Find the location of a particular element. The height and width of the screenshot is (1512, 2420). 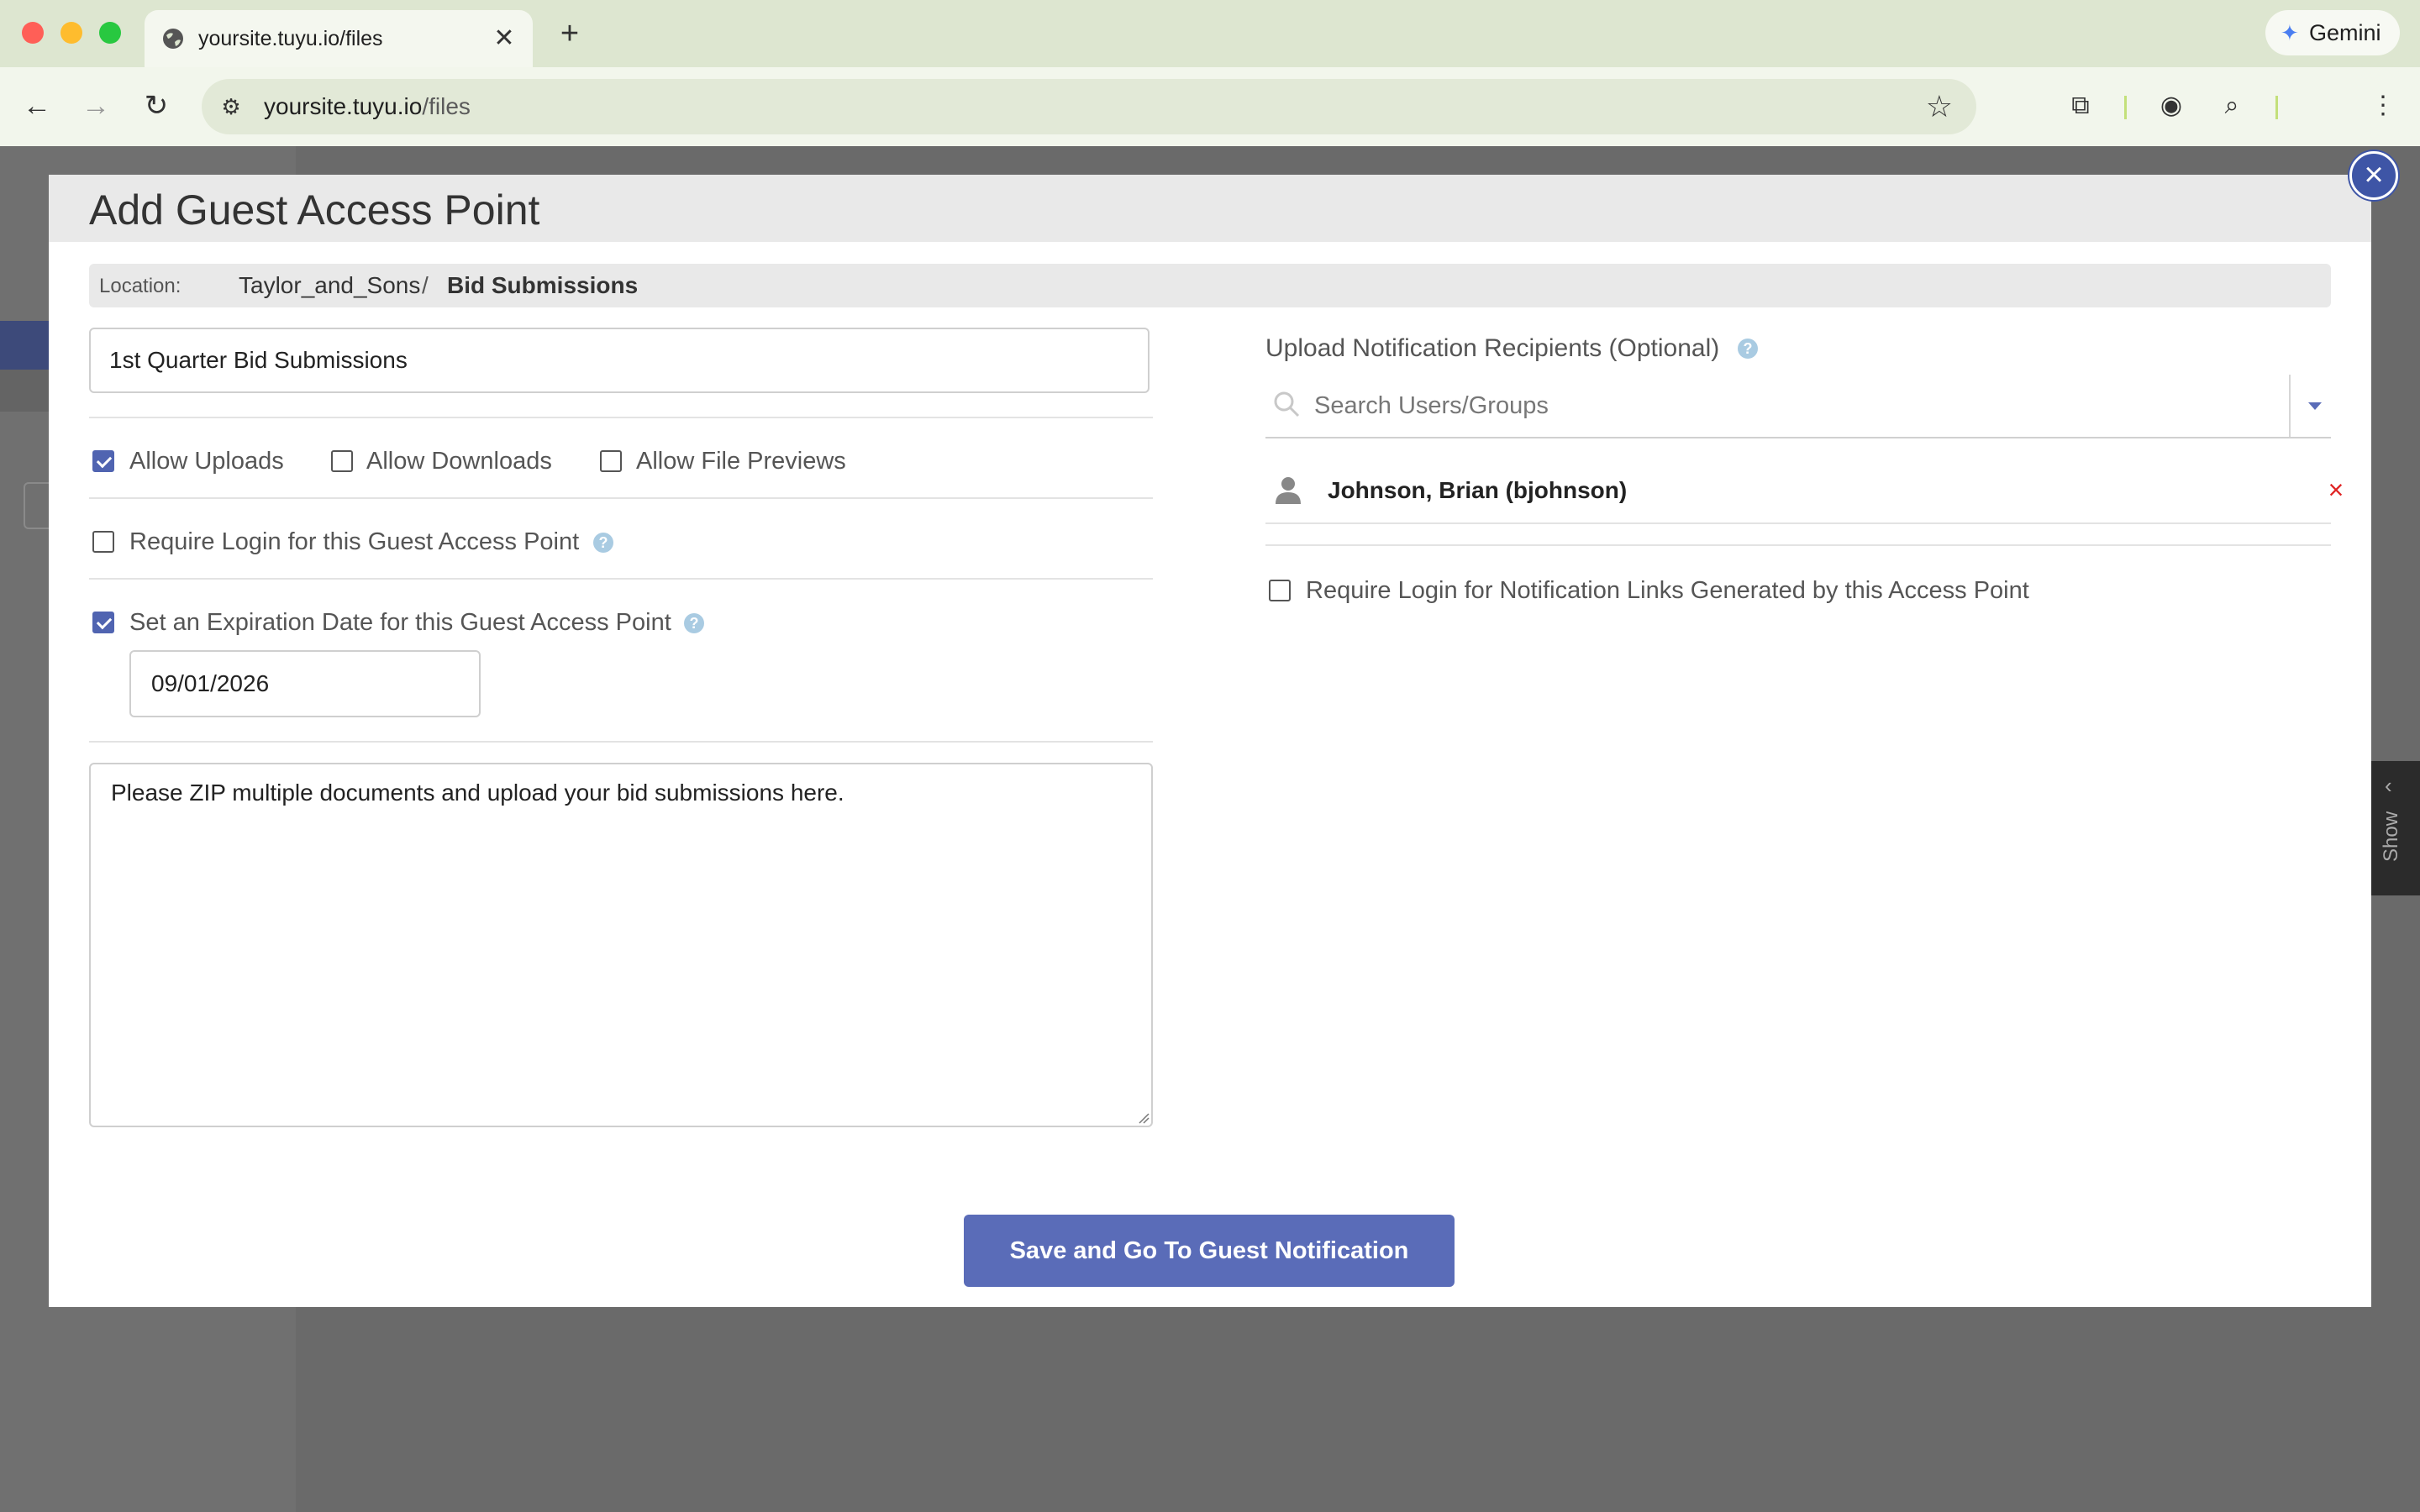

lens-icon: ⌕ is located at coordinates (2231, 105).